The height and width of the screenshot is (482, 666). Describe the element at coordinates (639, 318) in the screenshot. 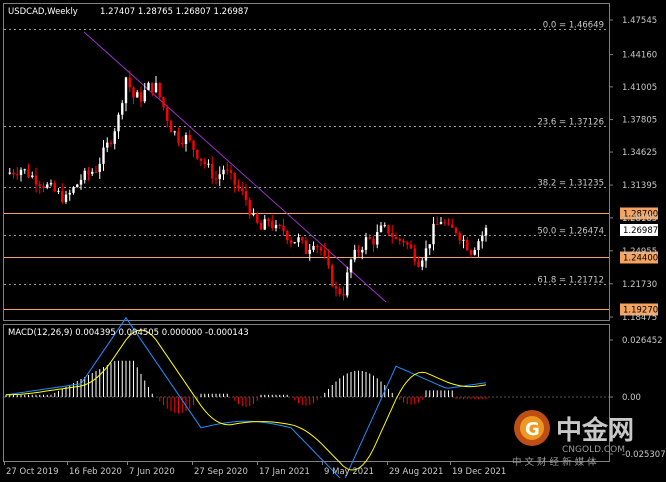

I see `price-tick-label: 1.18475` at that location.